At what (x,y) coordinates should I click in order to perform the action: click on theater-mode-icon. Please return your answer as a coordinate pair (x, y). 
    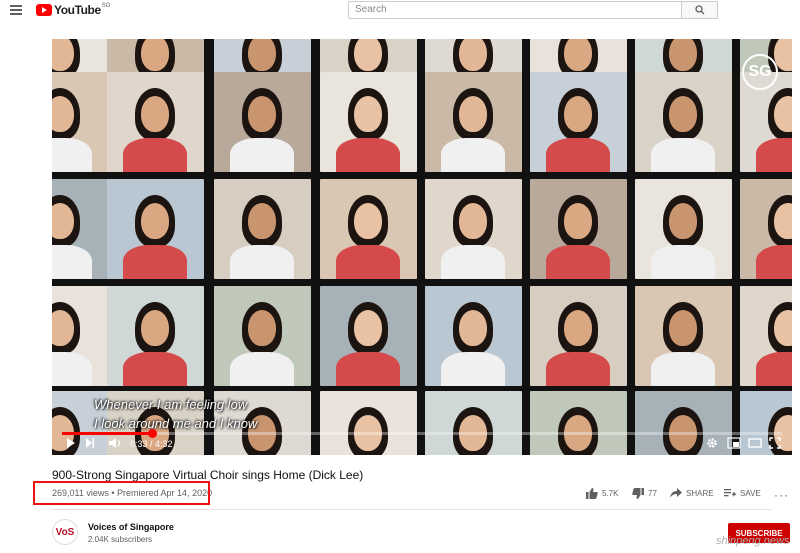
    Looking at the image, I should click on (755, 443).